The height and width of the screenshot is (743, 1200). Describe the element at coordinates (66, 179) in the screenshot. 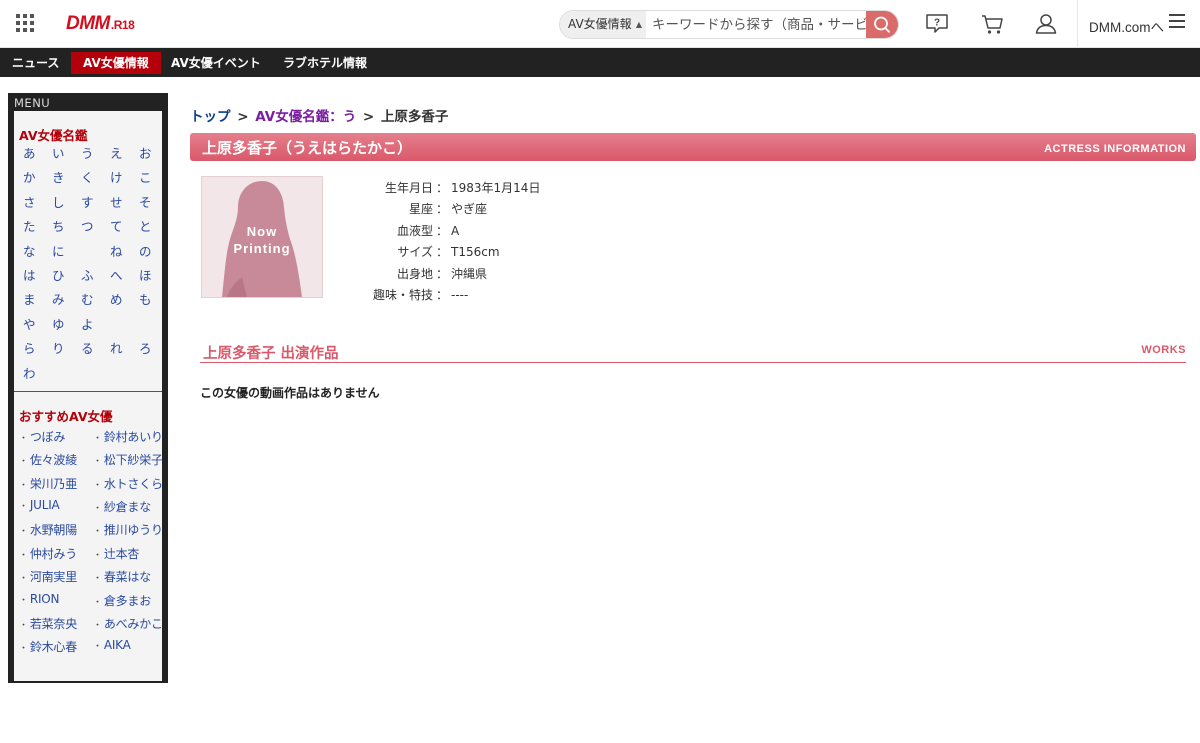

I see `kana-link: き` at that location.